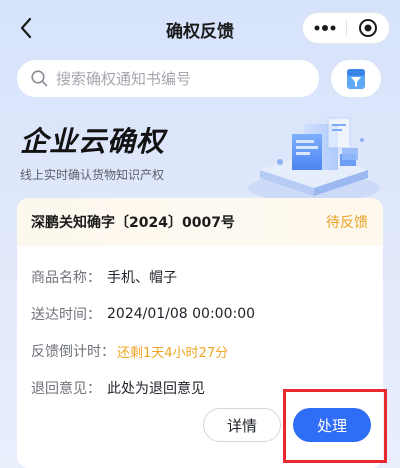  Describe the element at coordinates (142, 278) in the screenshot. I see `product-name-value: 手机、帽子` at that location.